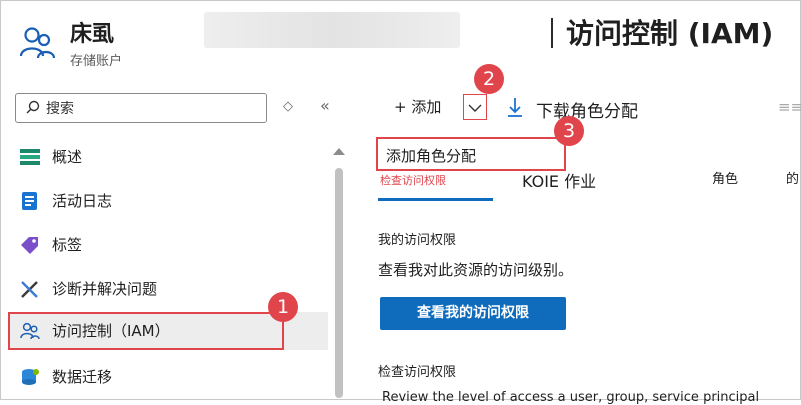 The image size is (801, 405). I want to click on add-dropdown-menu: 添加角色分配, so click(471, 154).